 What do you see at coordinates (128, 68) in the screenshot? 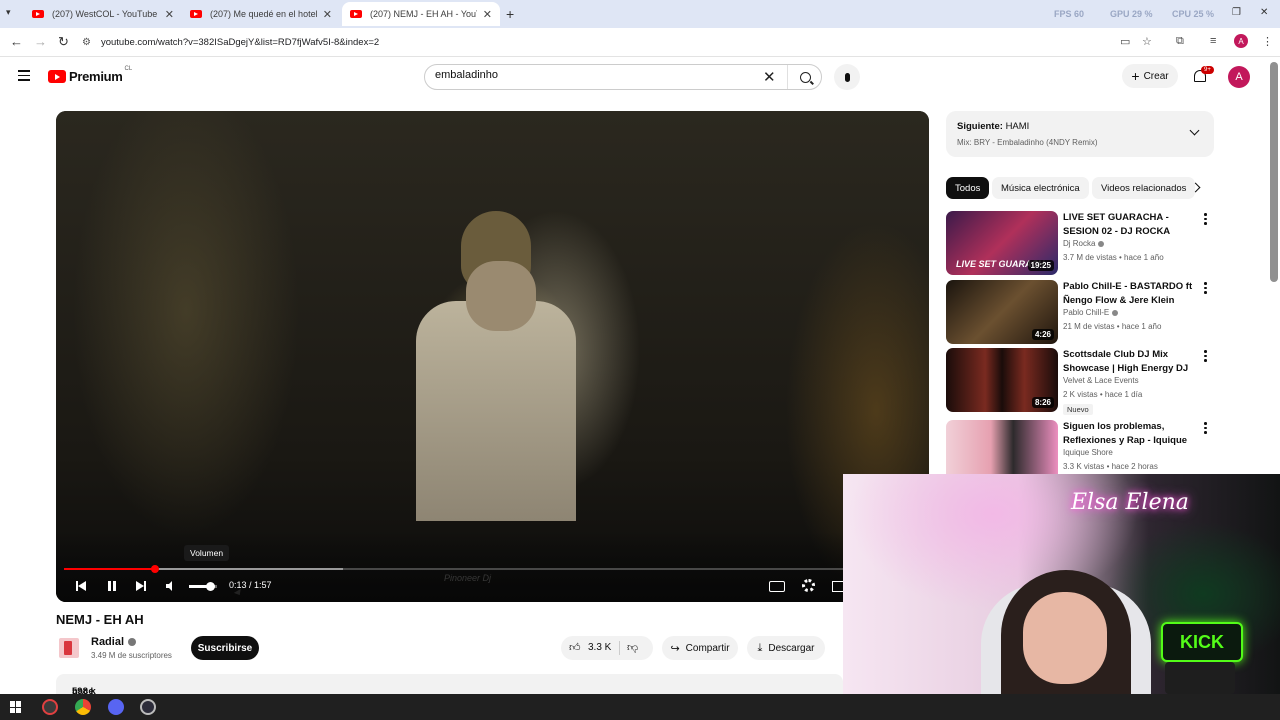
I see `country-code: CL` at bounding box center [128, 68].